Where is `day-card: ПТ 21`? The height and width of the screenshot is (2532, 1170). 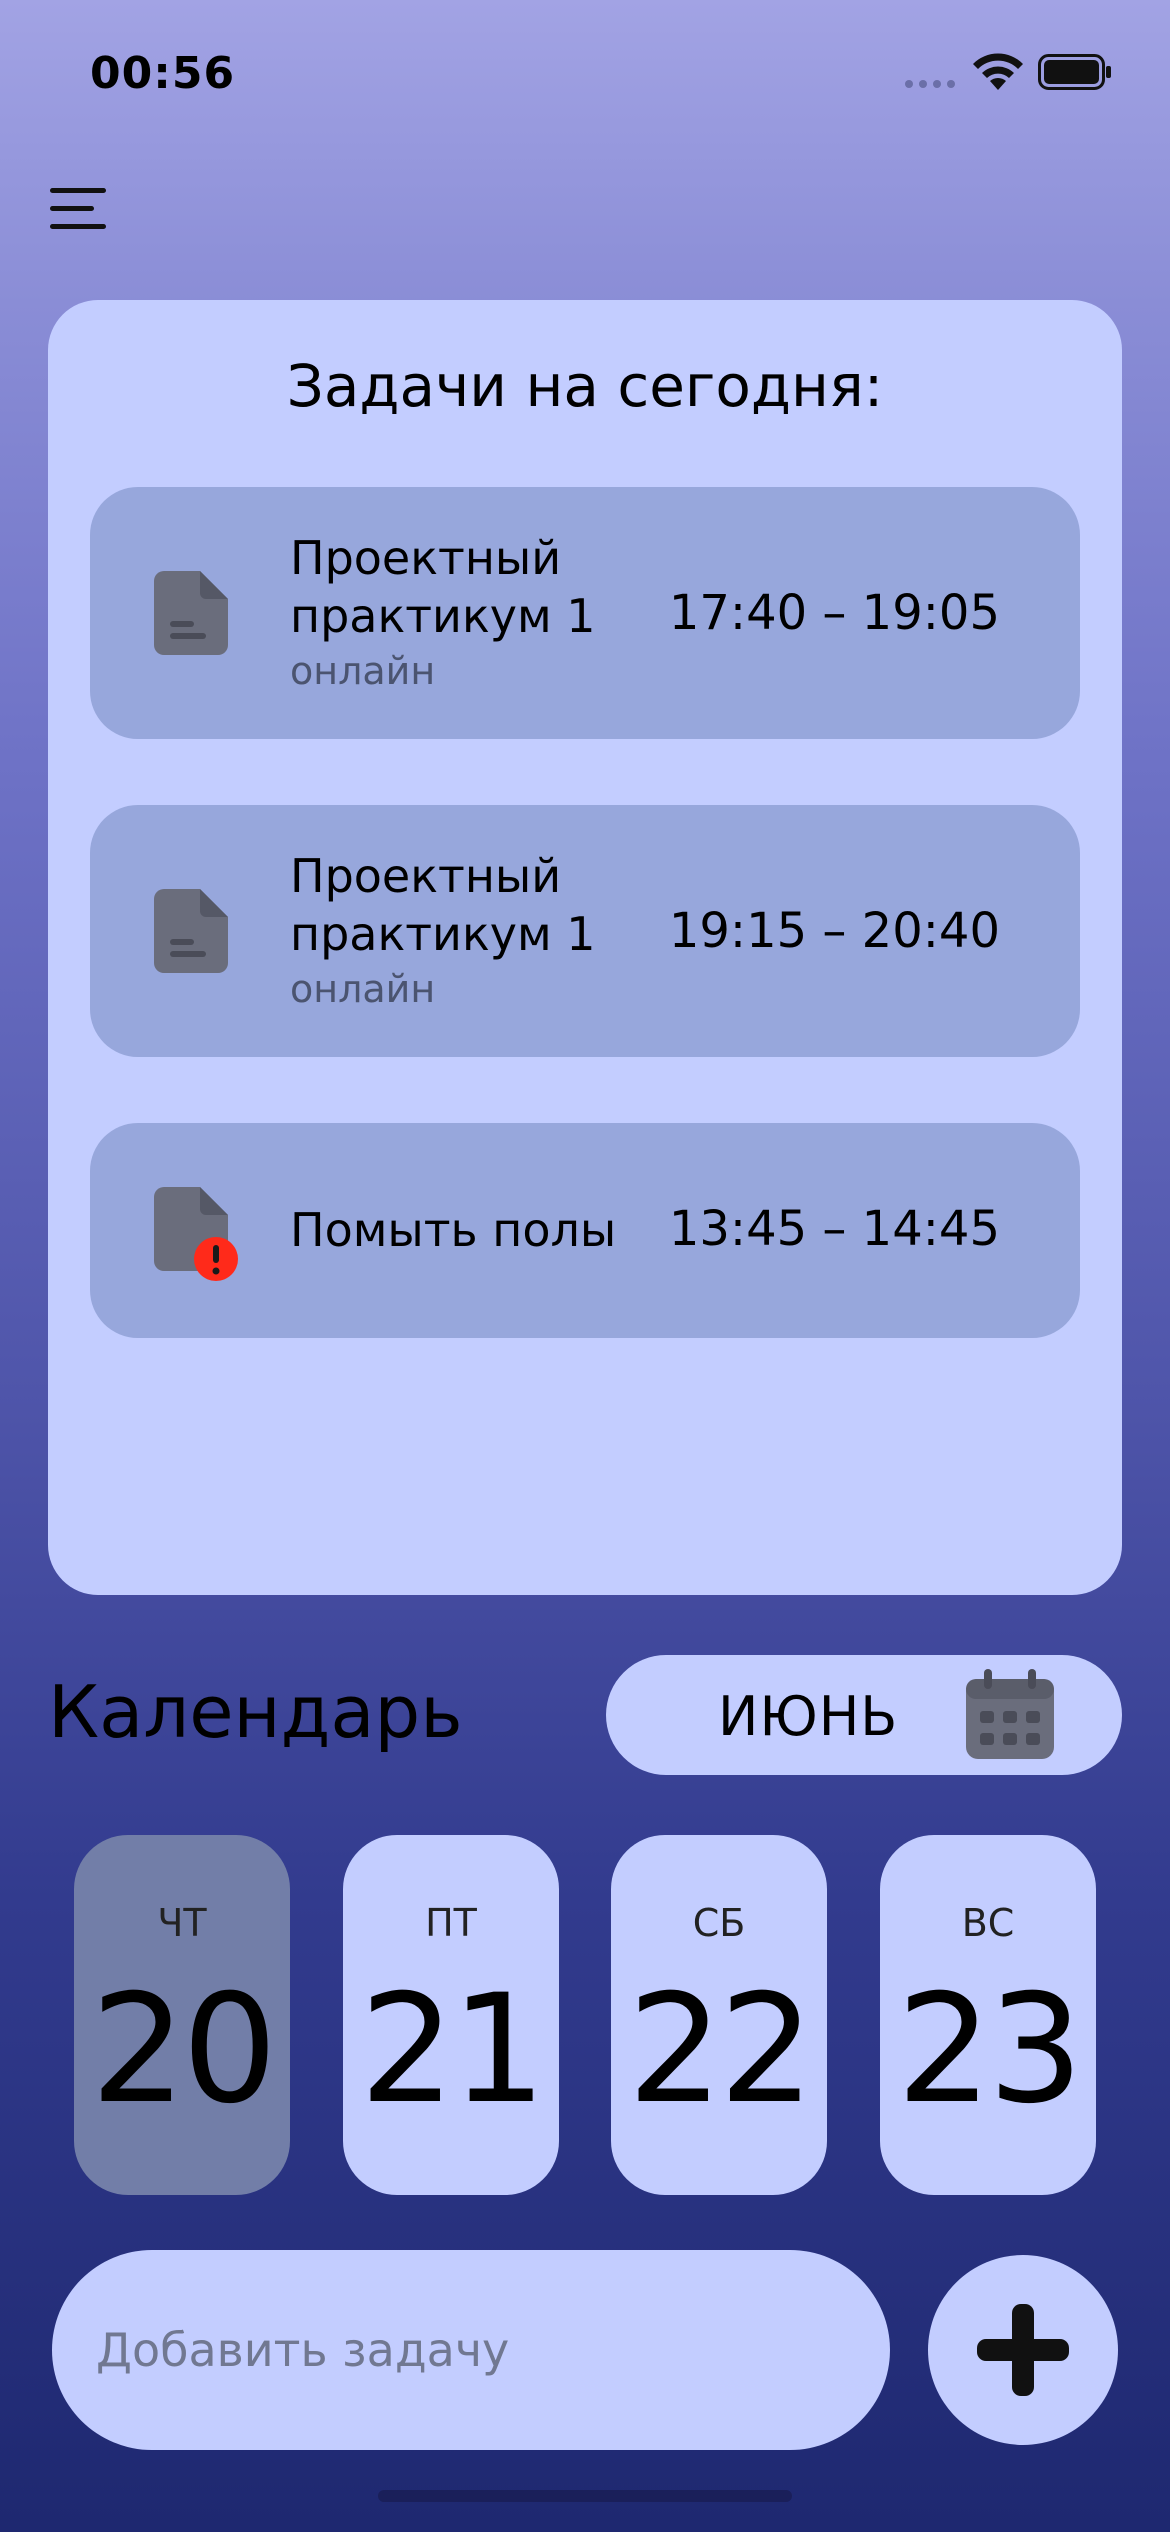
day-card: ПТ 21 is located at coordinates (451, 2015).